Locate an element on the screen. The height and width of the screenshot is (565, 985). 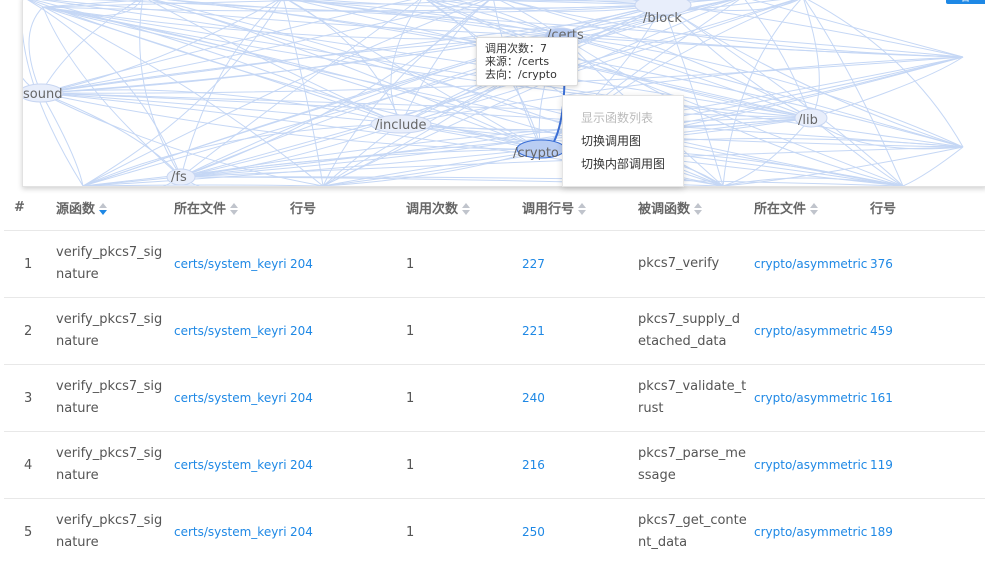
sort-desc-icon is located at coordinates (103, 209).